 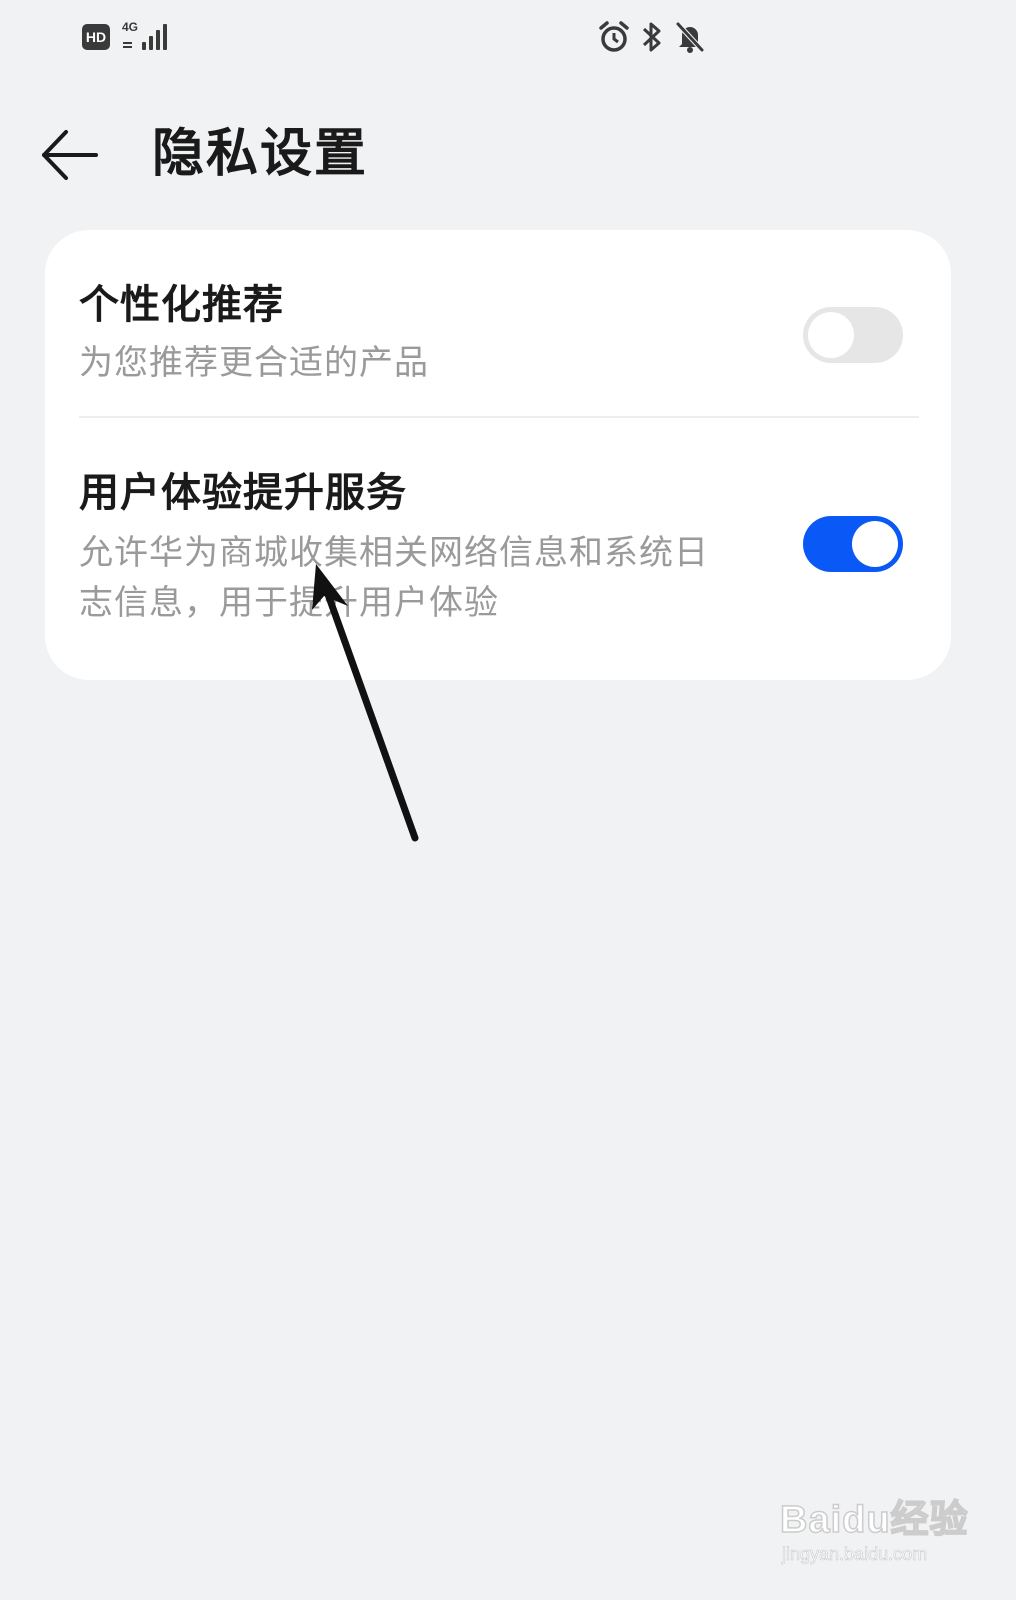 I want to click on signal-indicator: 4G, so click(x=146, y=36).